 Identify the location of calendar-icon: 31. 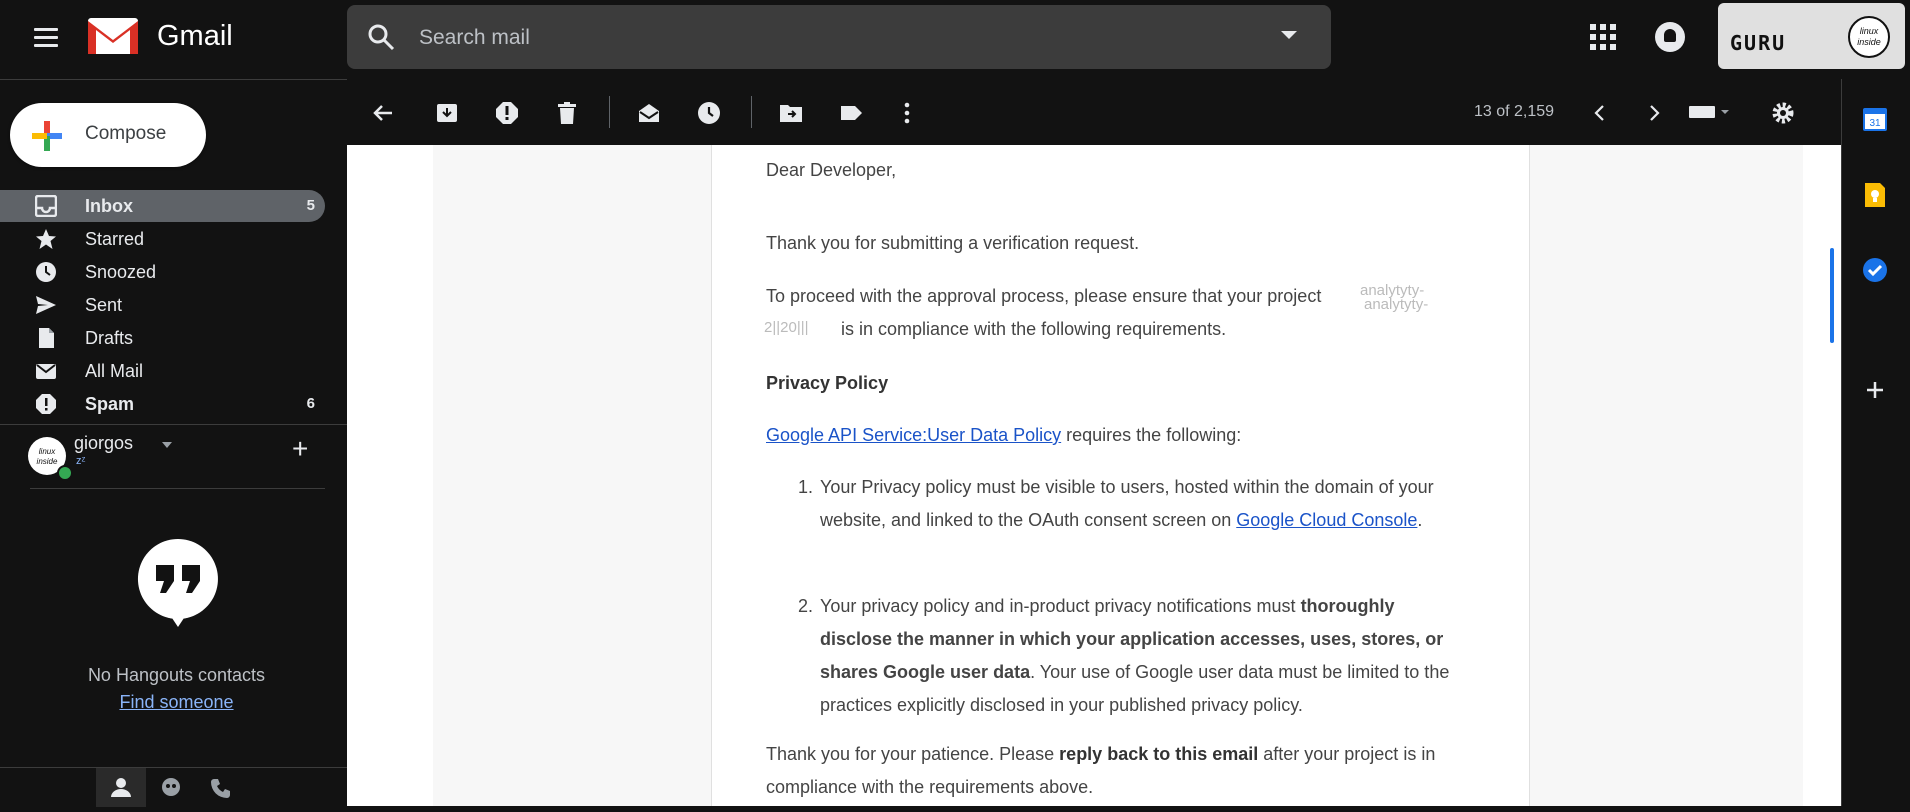
(1875, 119).